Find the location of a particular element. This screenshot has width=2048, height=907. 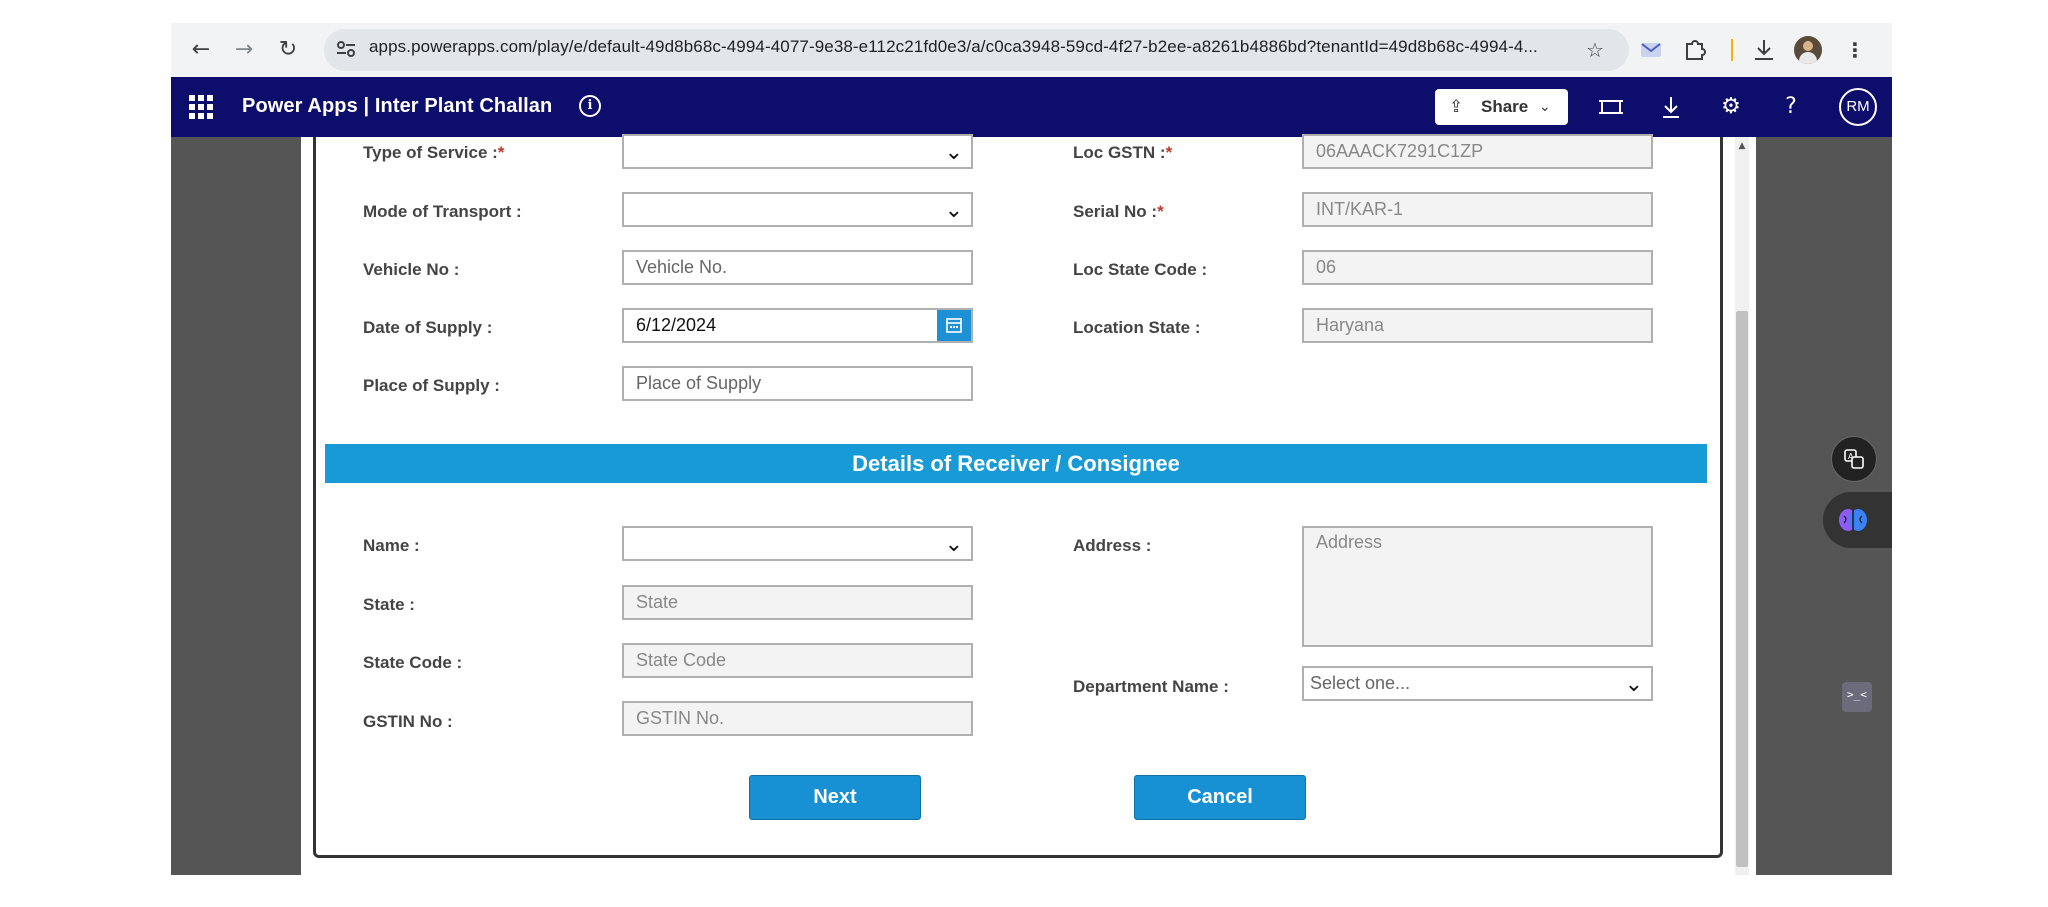

loc-gstn-label: Loc GSTN :* is located at coordinates (1123, 152).